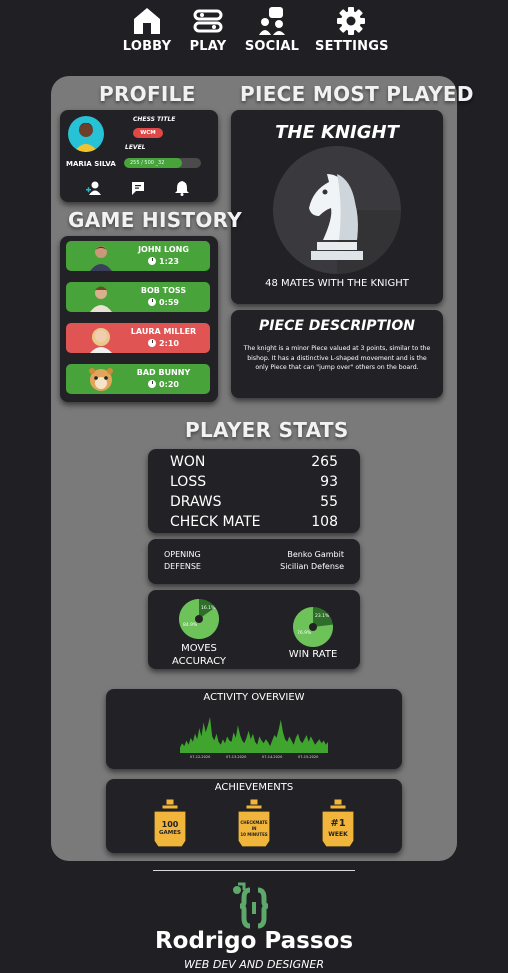  What do you see at coordinates (188, 482) in the screenshot?
I see `stat-loss-label: LOSS` at bounding box center [188, 482].